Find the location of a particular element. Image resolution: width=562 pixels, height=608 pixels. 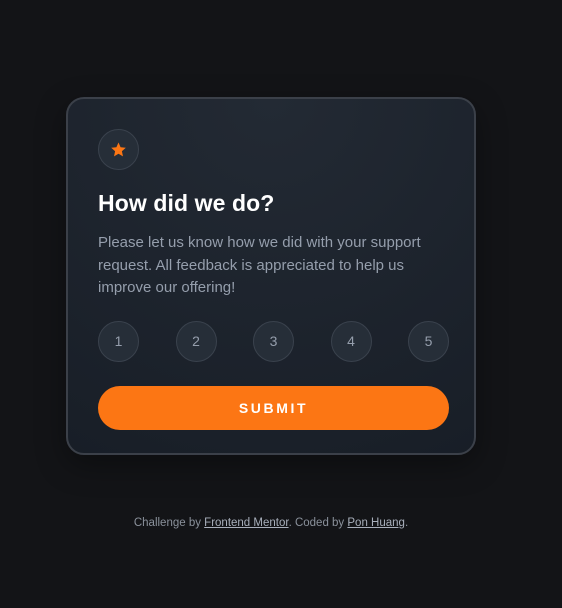

rating-3-button: 3 is located at coordinates (273, 341).